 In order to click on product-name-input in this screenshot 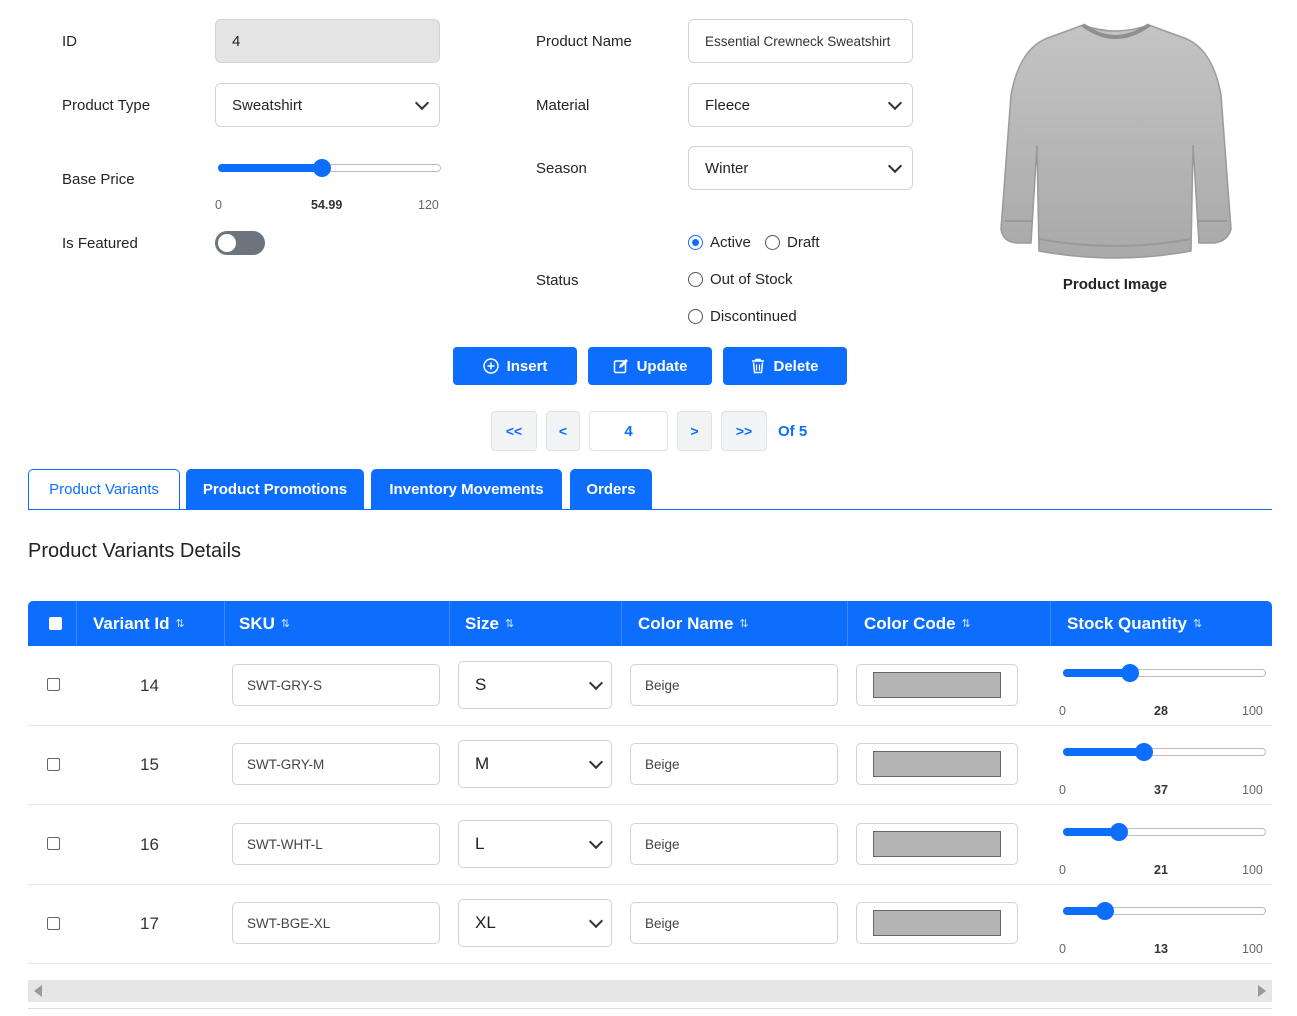, I will do `click(800, 41)`.